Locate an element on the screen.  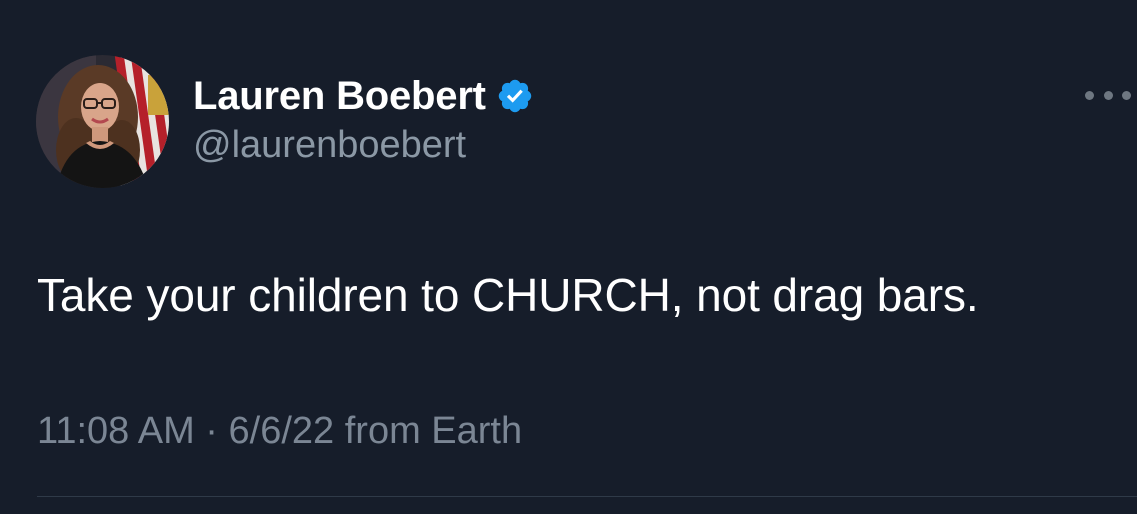
divider is located at coordinates (587, 496).